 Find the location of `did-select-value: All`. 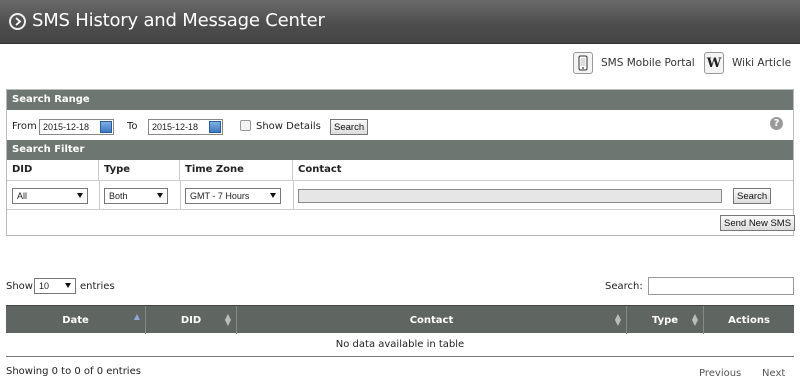

did-select-value: All is located at coordinates (22, 196).